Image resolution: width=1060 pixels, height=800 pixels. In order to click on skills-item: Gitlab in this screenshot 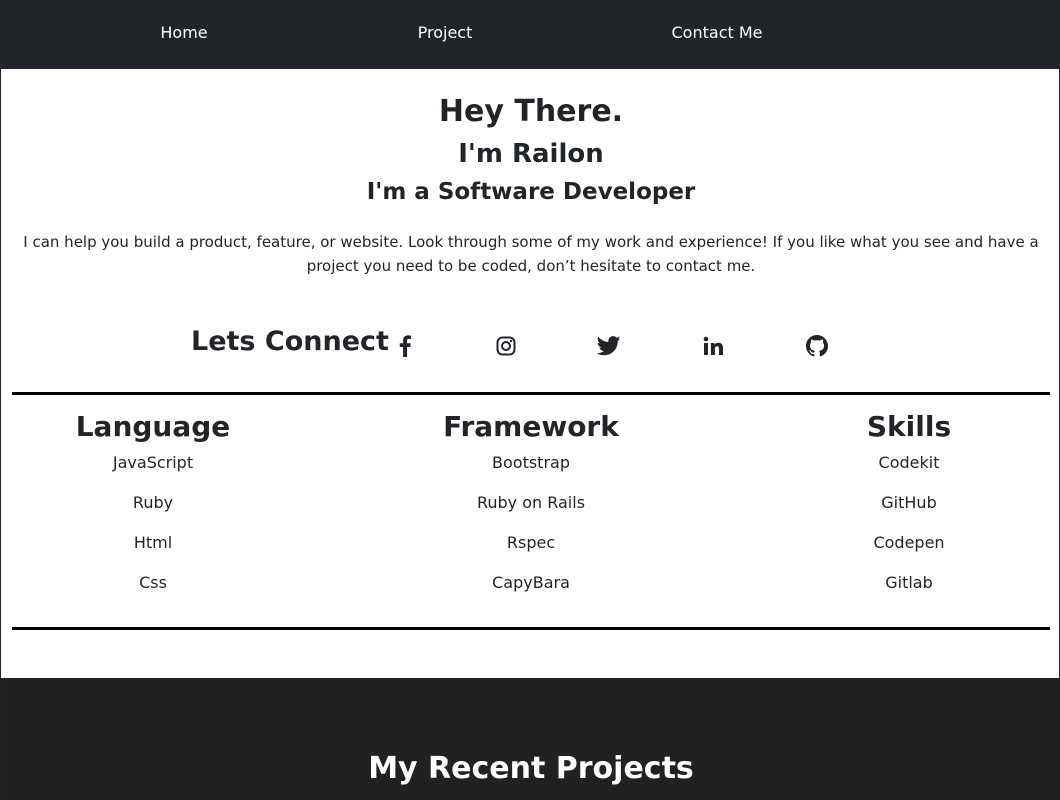, I will do `click(909, 582)`.